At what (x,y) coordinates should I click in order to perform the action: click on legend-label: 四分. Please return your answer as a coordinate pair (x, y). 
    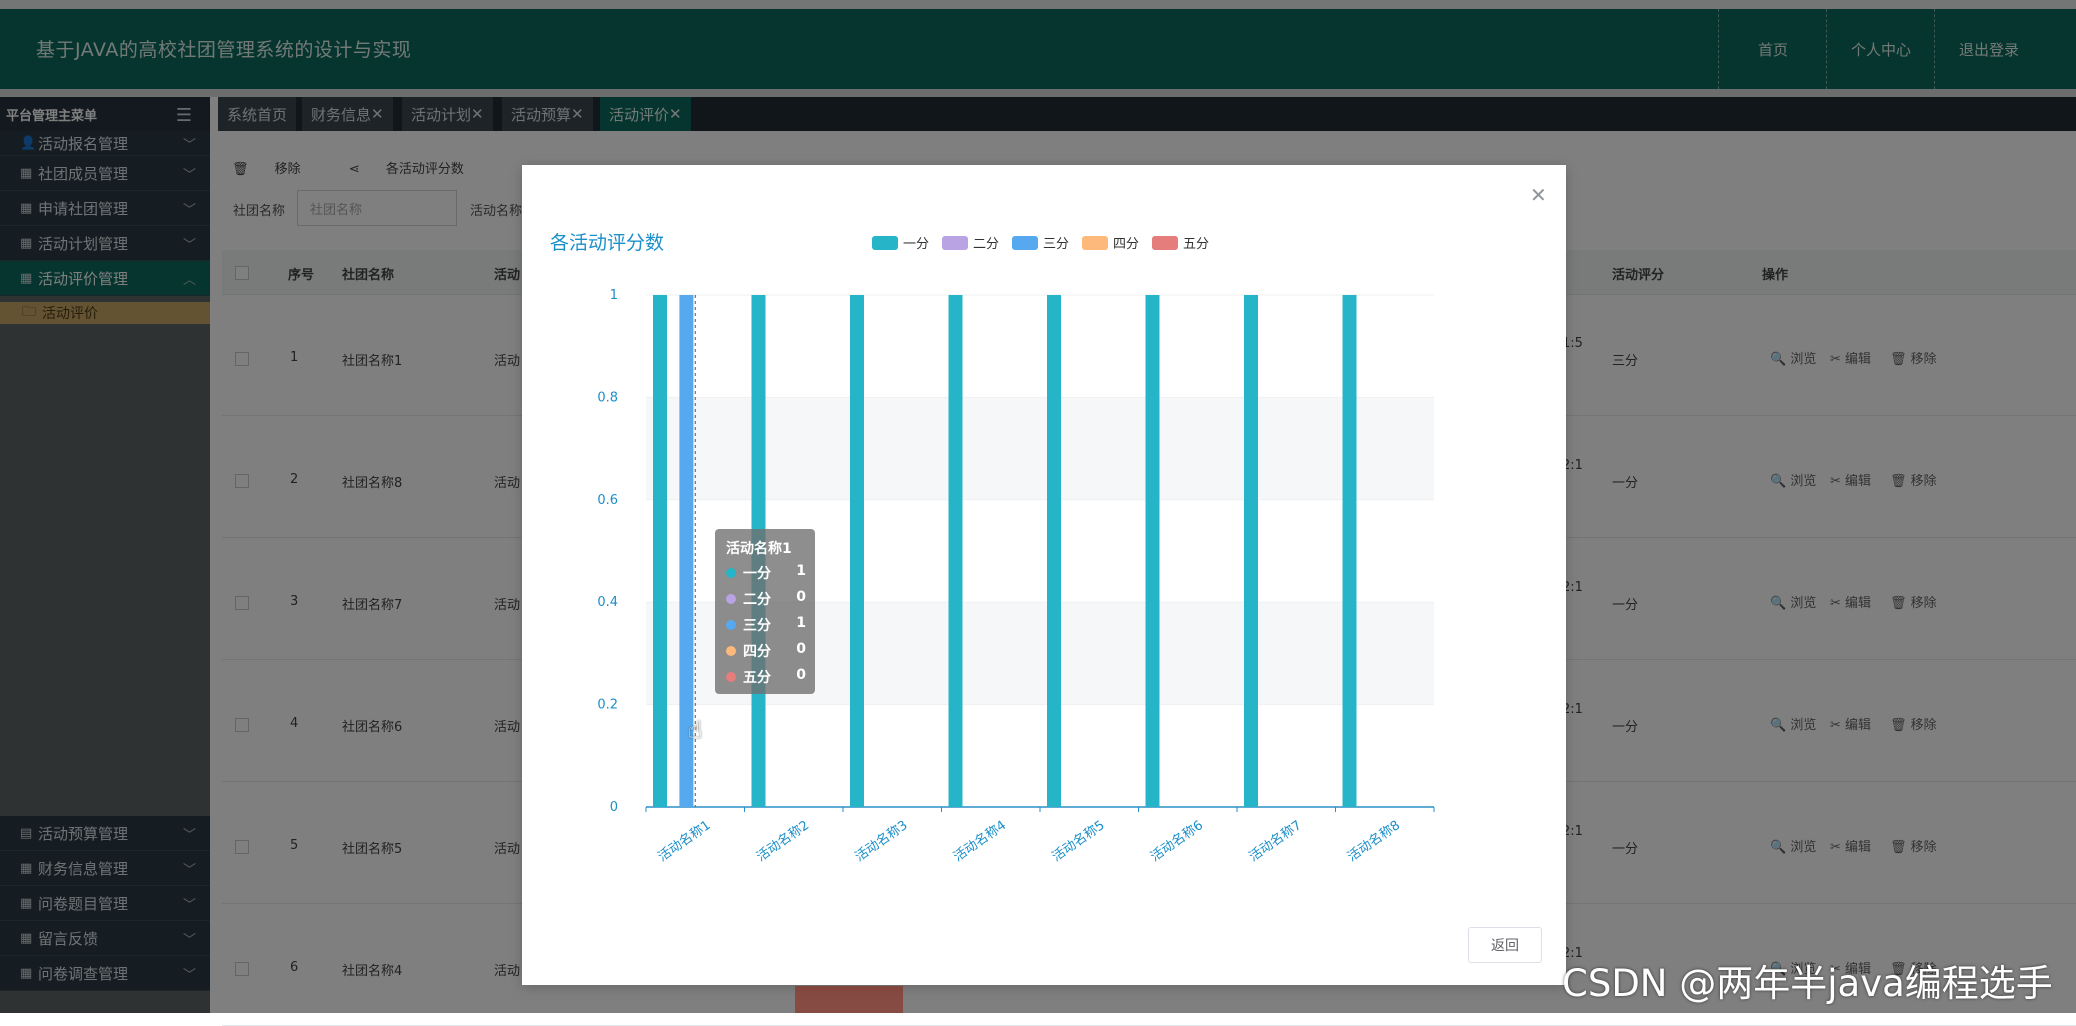
    Looking at the image, I should click on (1126, 244).